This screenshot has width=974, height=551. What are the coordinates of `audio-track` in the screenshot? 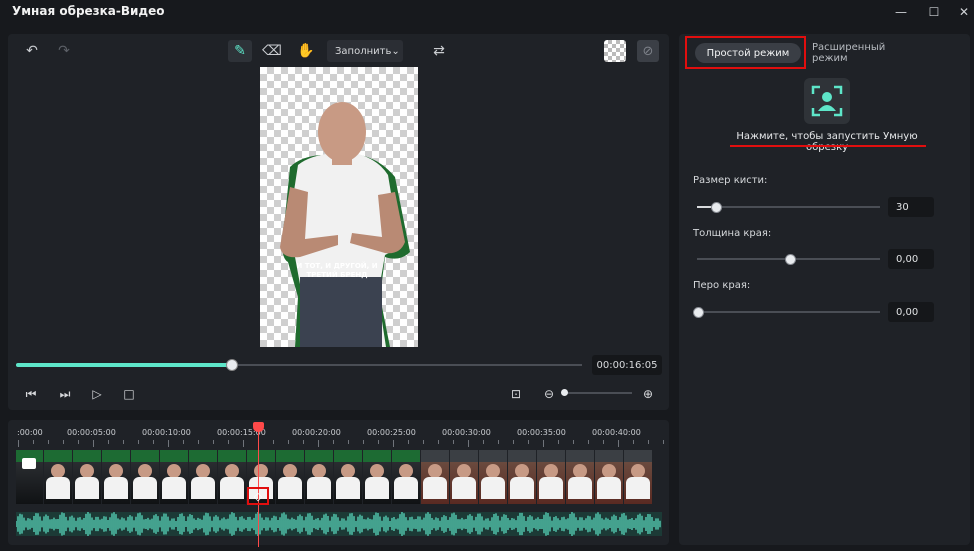 It's located at (338, 524).